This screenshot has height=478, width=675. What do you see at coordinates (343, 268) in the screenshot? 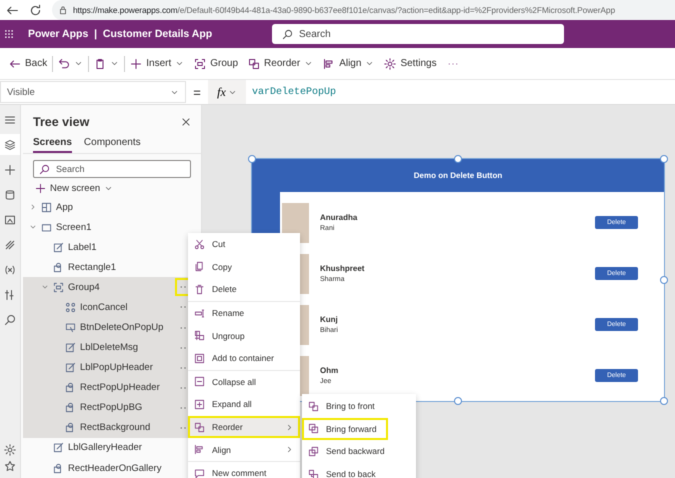
I see `first-name: Khushpreet` at bounding box center [343, 268].